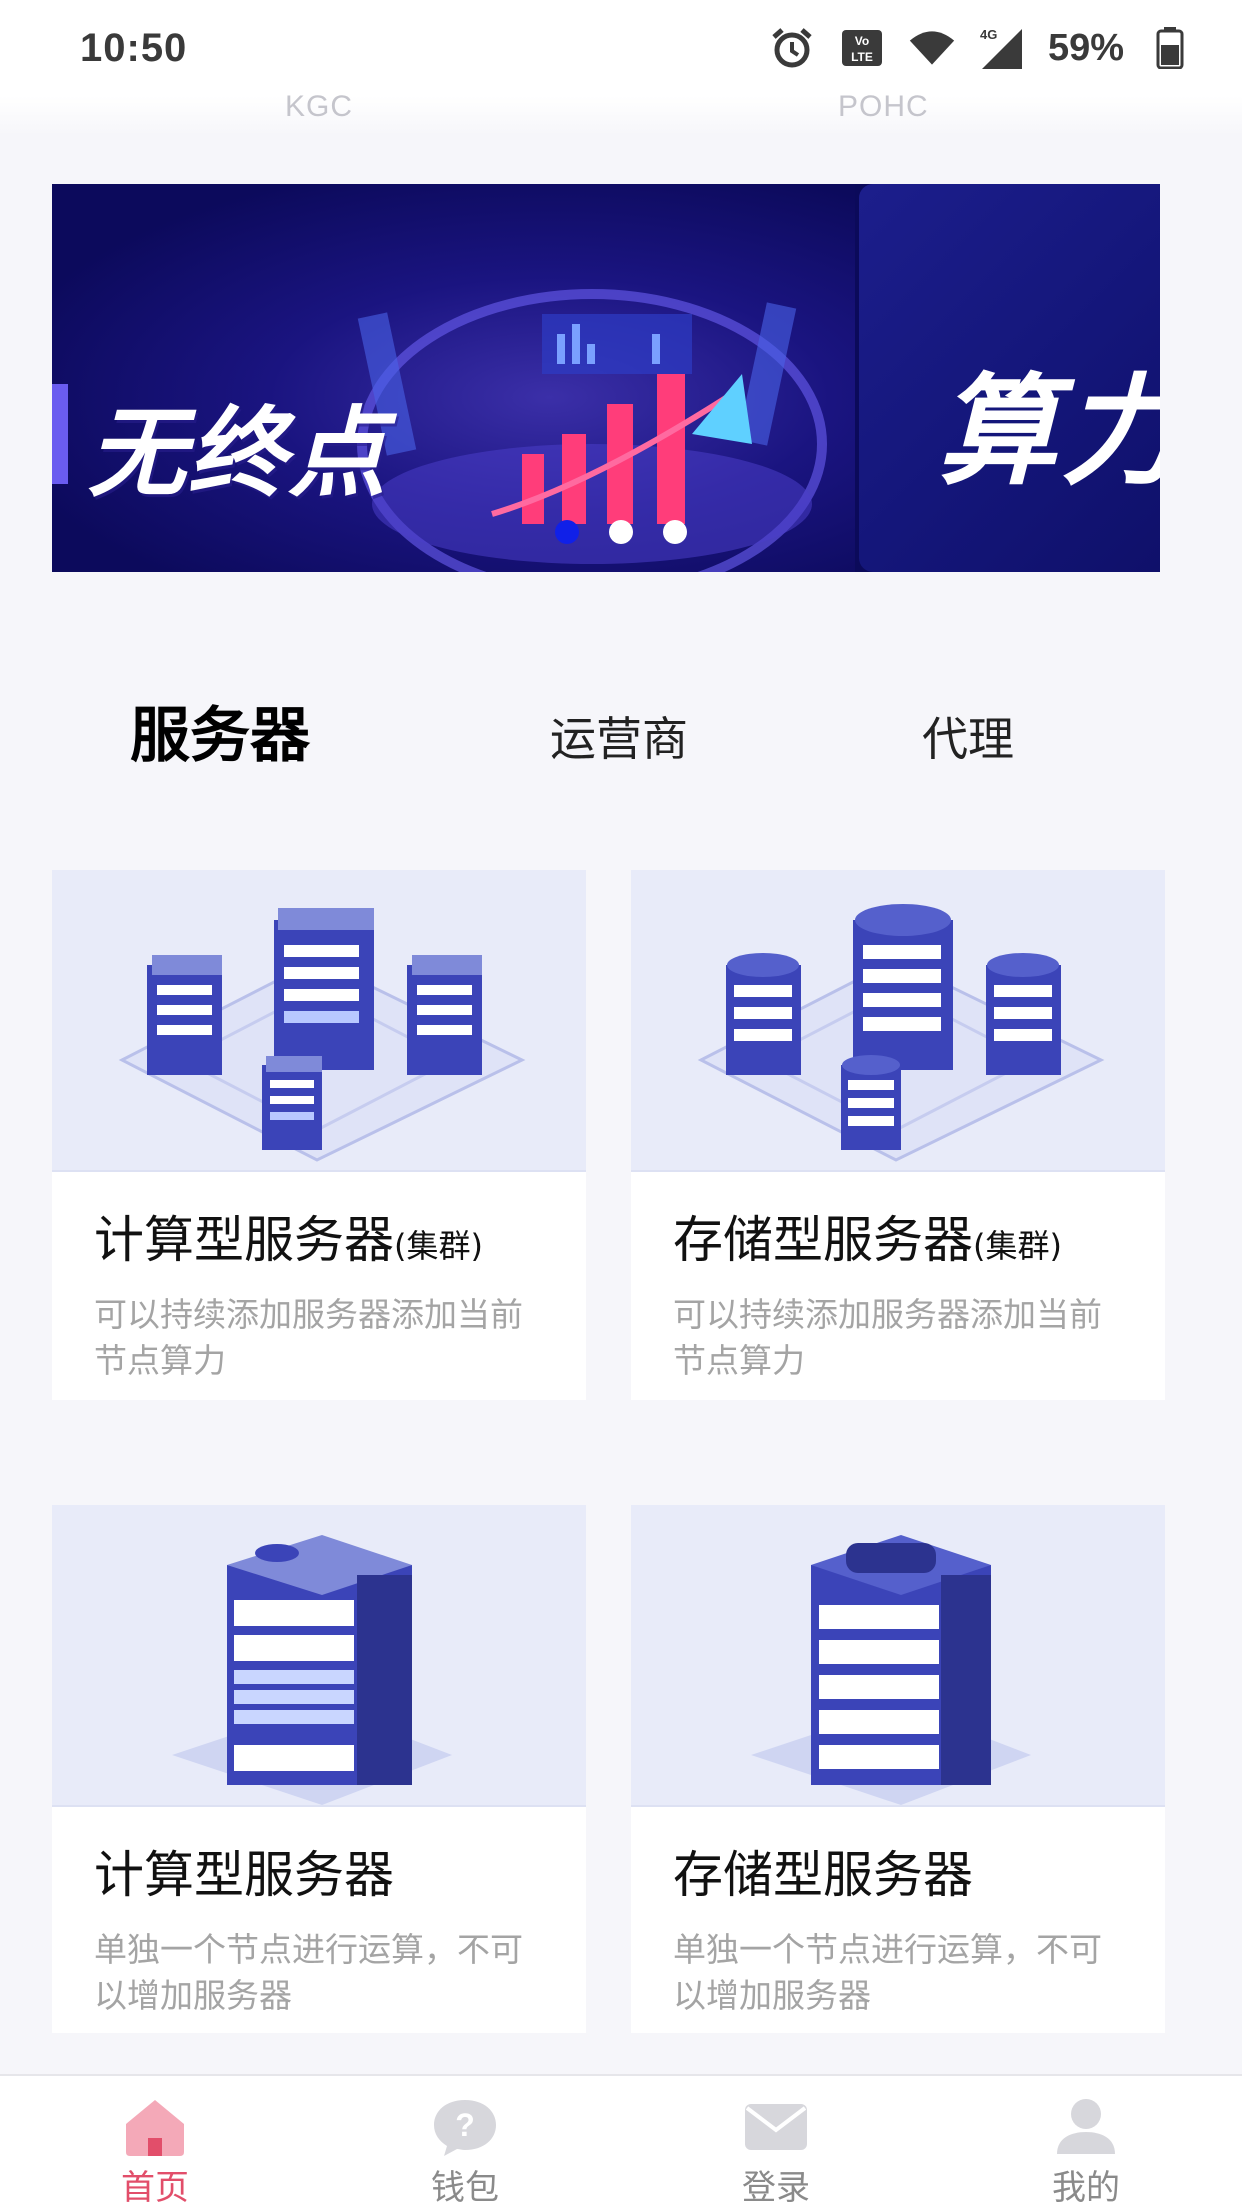  What do you see at coordinates (453, 378) in the screenshot?
I see `banner-slide-main: 无终点` at bounding box center [453, 378].